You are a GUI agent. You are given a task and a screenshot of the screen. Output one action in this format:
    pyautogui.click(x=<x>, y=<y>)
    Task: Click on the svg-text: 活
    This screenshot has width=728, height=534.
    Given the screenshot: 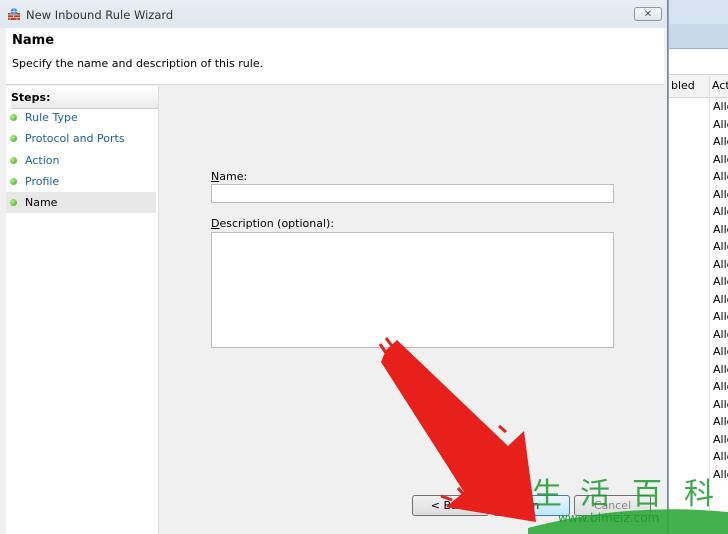 What is the action you would take?
    pyautogui.click(x=595, y=494)
    